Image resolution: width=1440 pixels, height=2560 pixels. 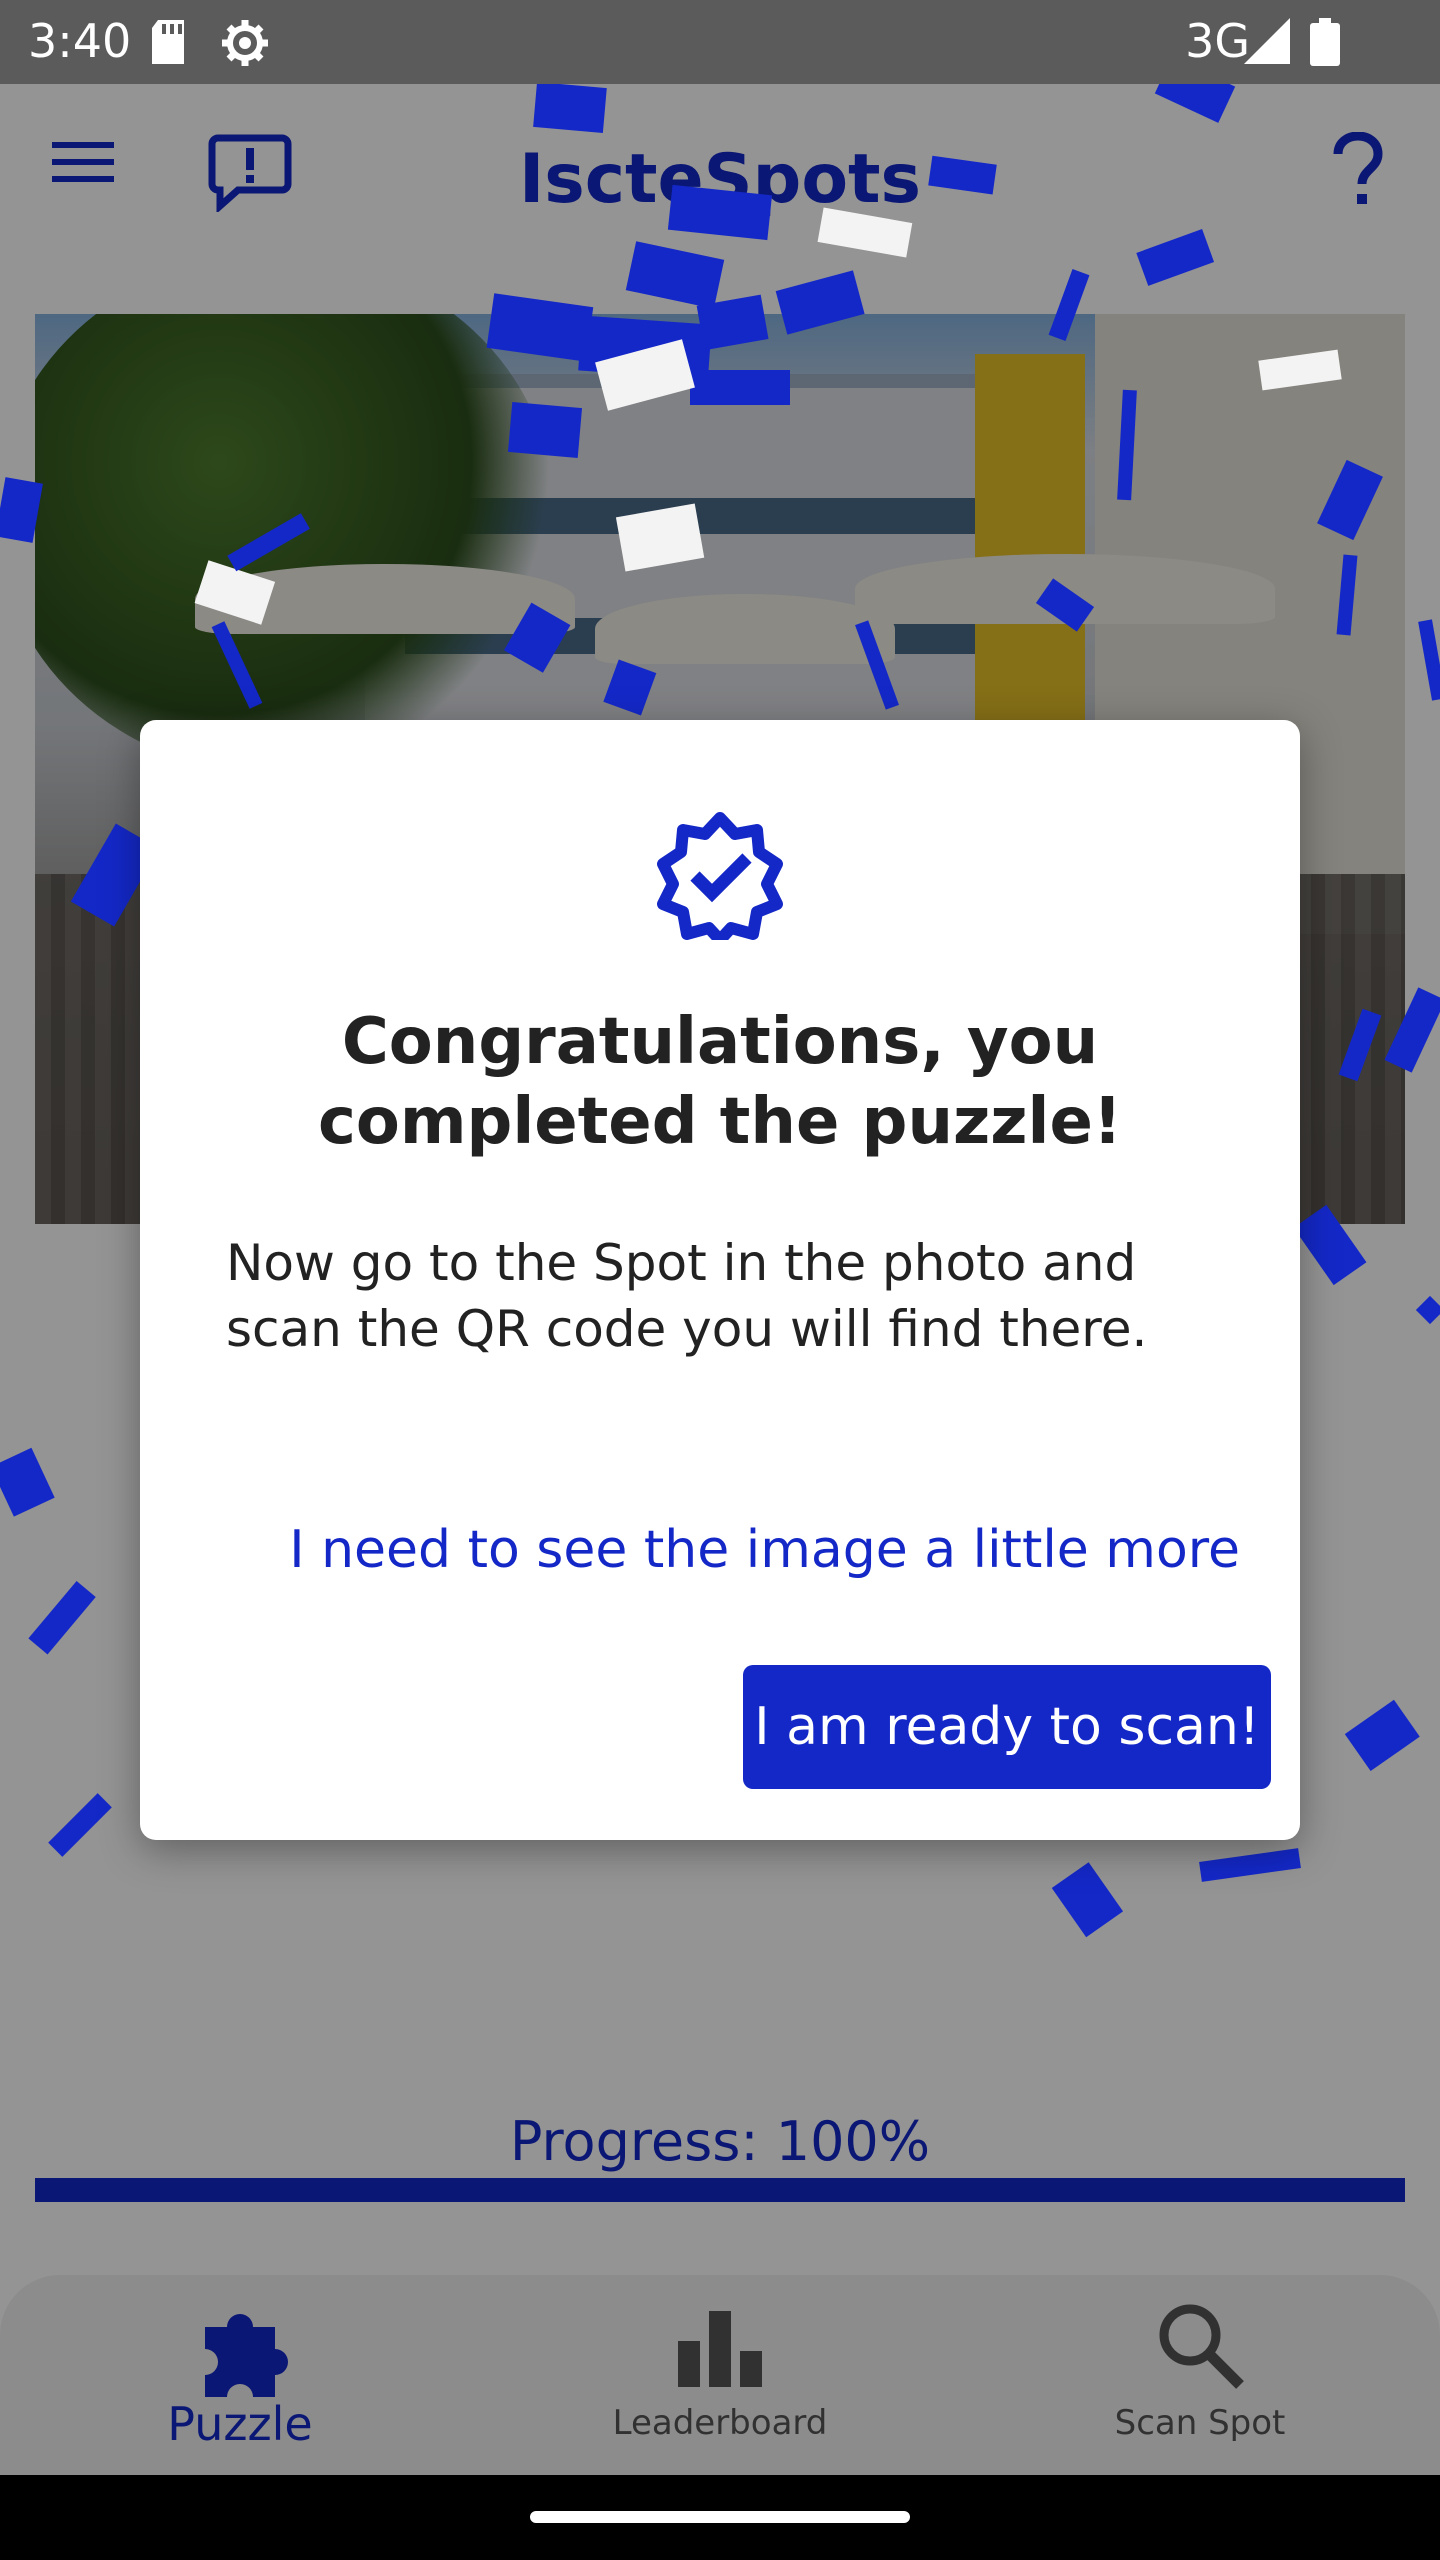 I want to click on status-time: 3:40, so click(x=80, y=41).